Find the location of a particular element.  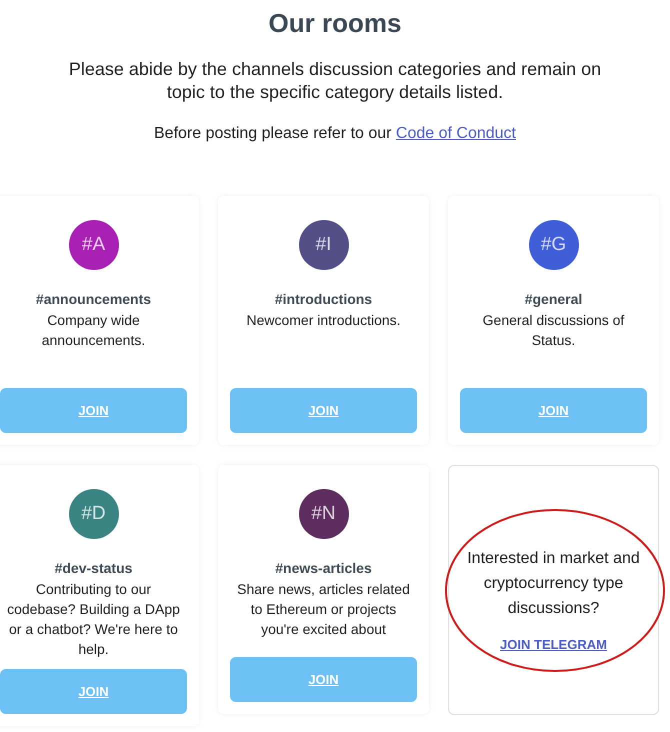

channel-description: Contributing to our codebase? Building a DApp or a chatbot? We're here to help. is located at coordinates (93, 619).